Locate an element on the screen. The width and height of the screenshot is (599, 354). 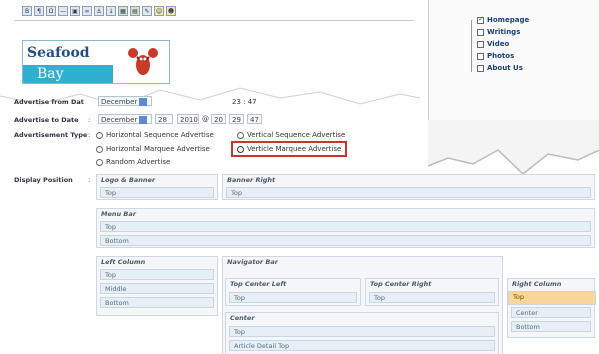
slot-top-center-left-top: Top is located at coordinates (293, 297).